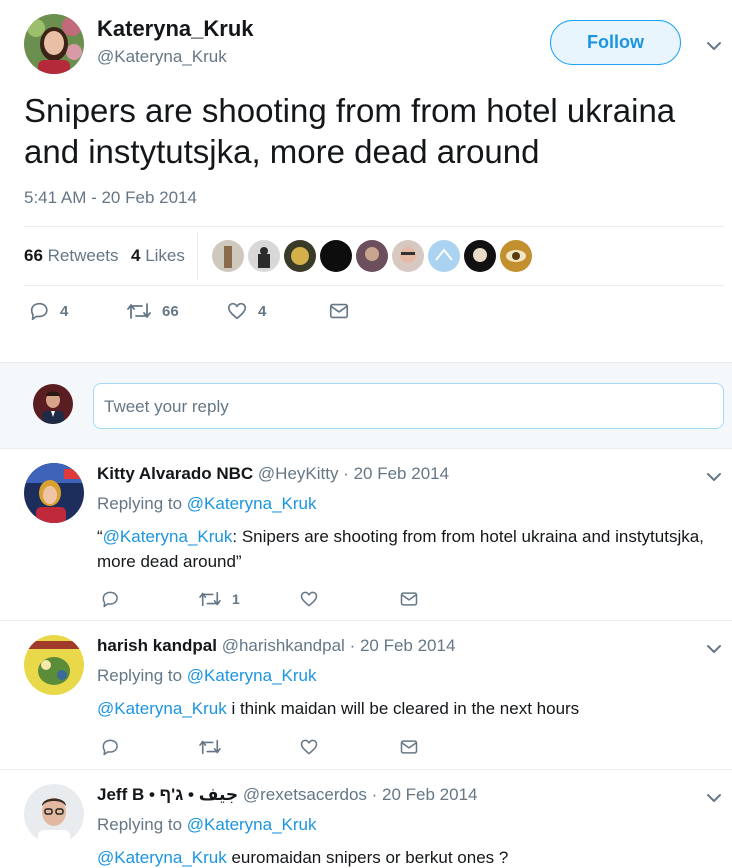 The height and width of the screenshot is (868, 732). I want to click on reply-text-body: euromaidan snipers or berkut ones ?, so click(367, 857).